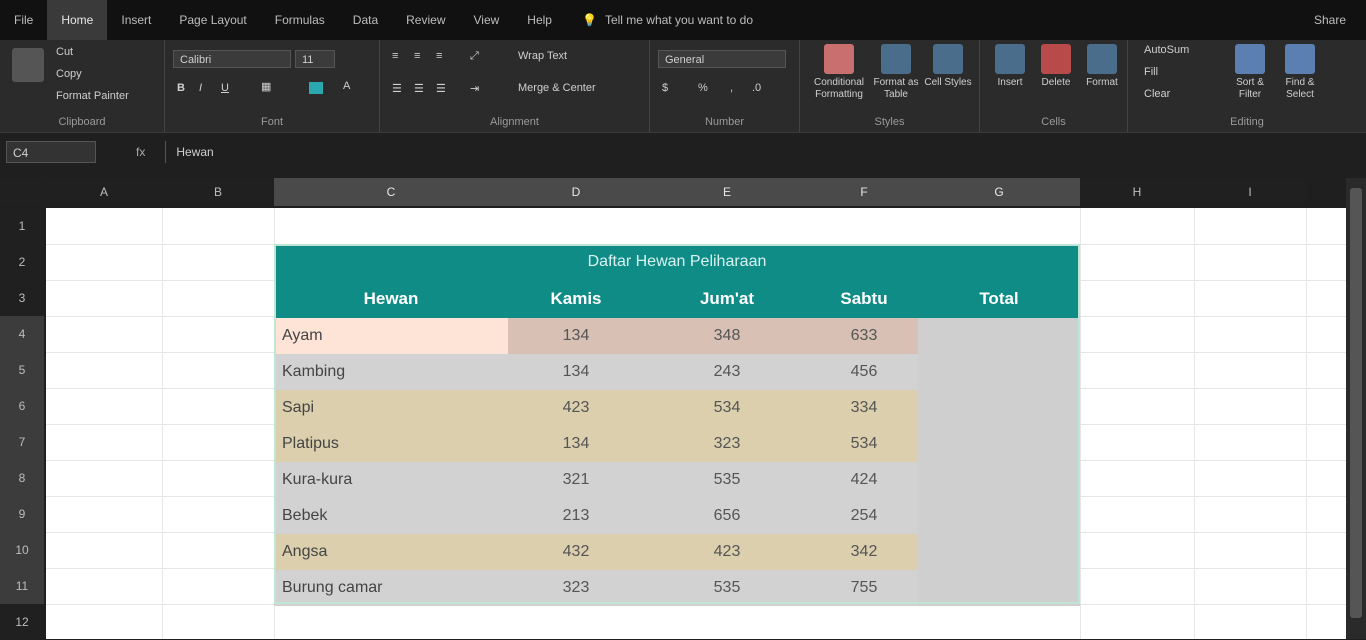 This screenshot has width=1366, height=640. Describe the element at coordinates (391, 336) in the screenshot. I see `table-cell-name: Ayam` at that location.